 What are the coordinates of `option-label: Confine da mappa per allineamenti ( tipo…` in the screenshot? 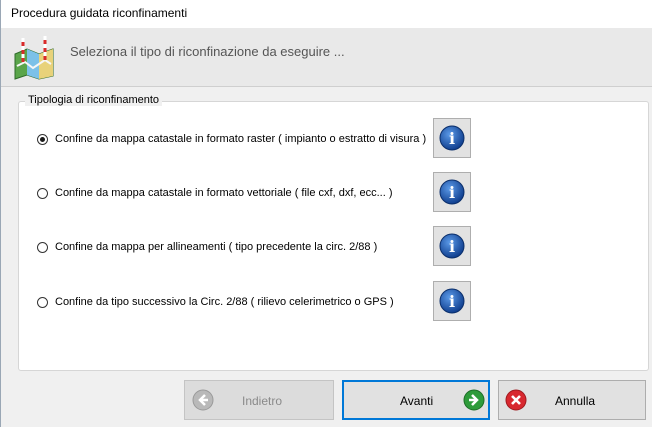 It's located at (216, 247).